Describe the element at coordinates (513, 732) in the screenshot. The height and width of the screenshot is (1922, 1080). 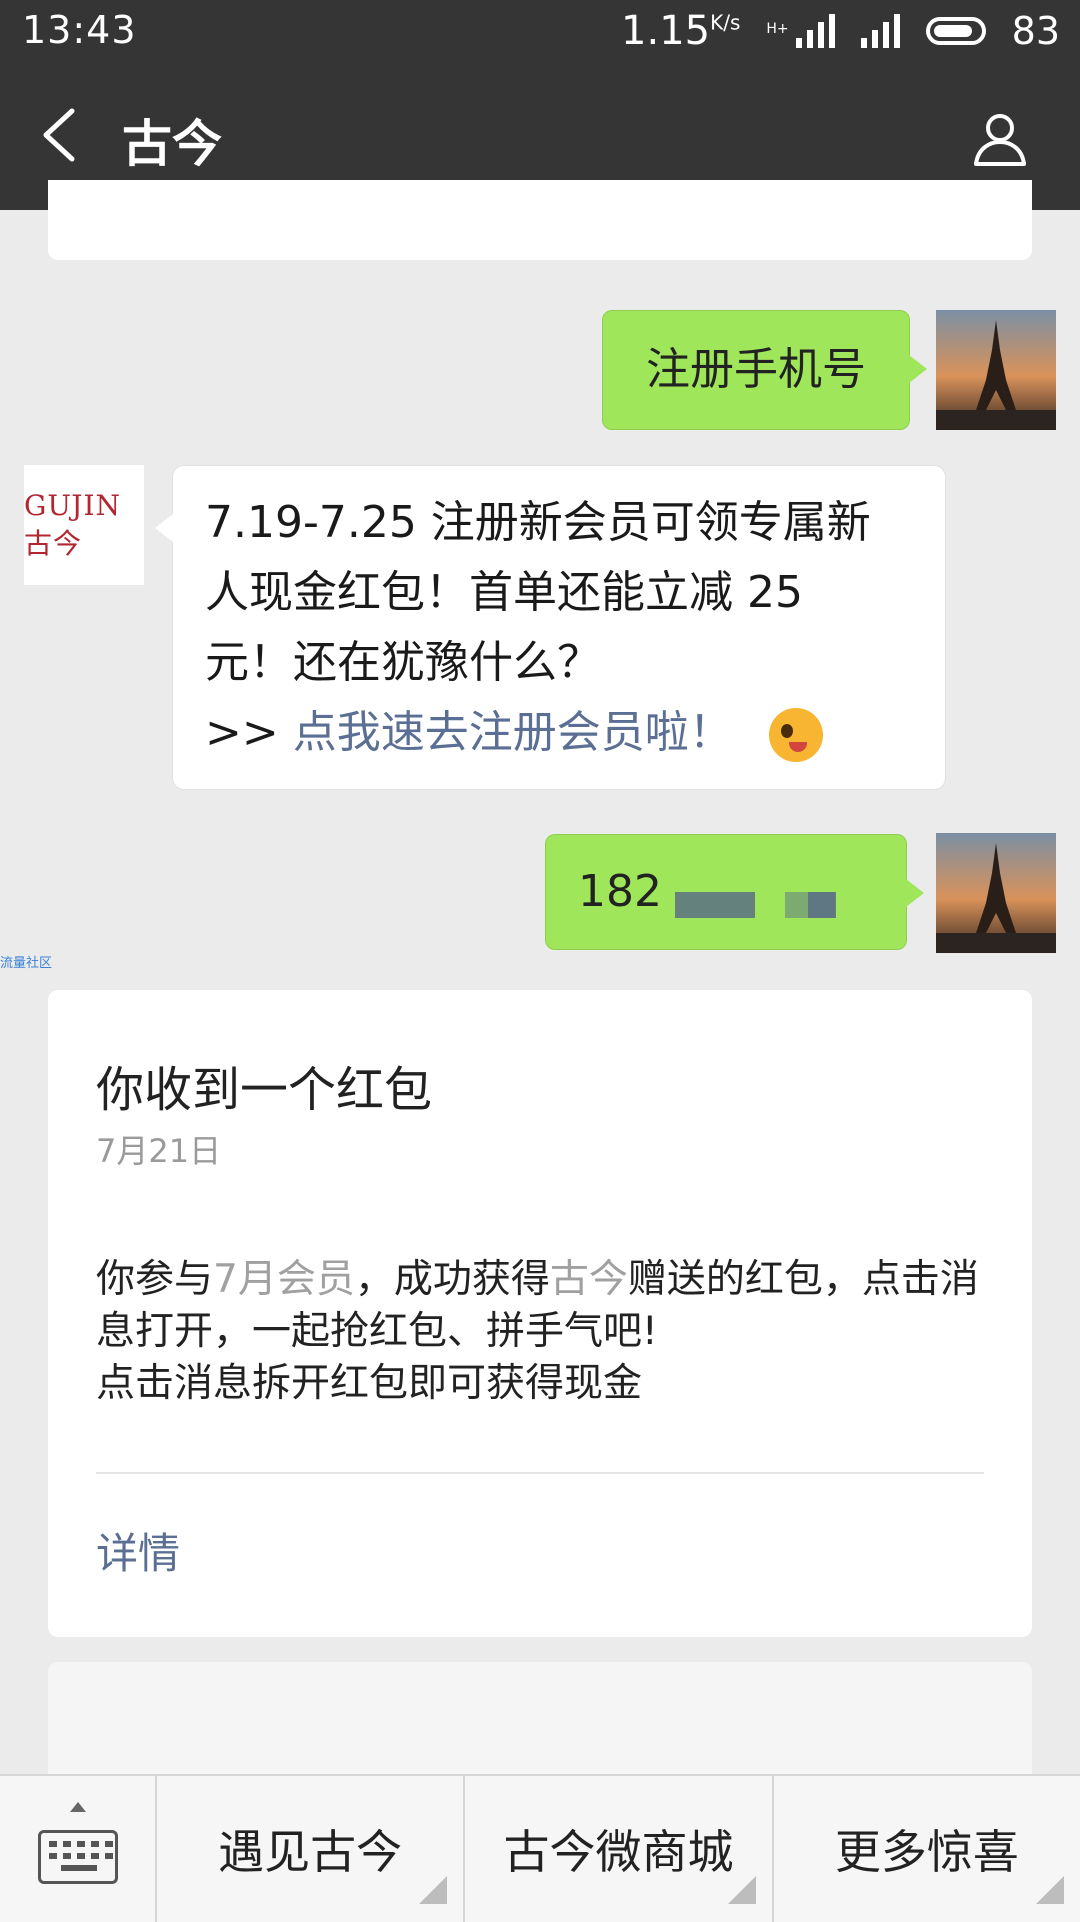
I see `register-link: 点我速去注册会员啦！` at that location.